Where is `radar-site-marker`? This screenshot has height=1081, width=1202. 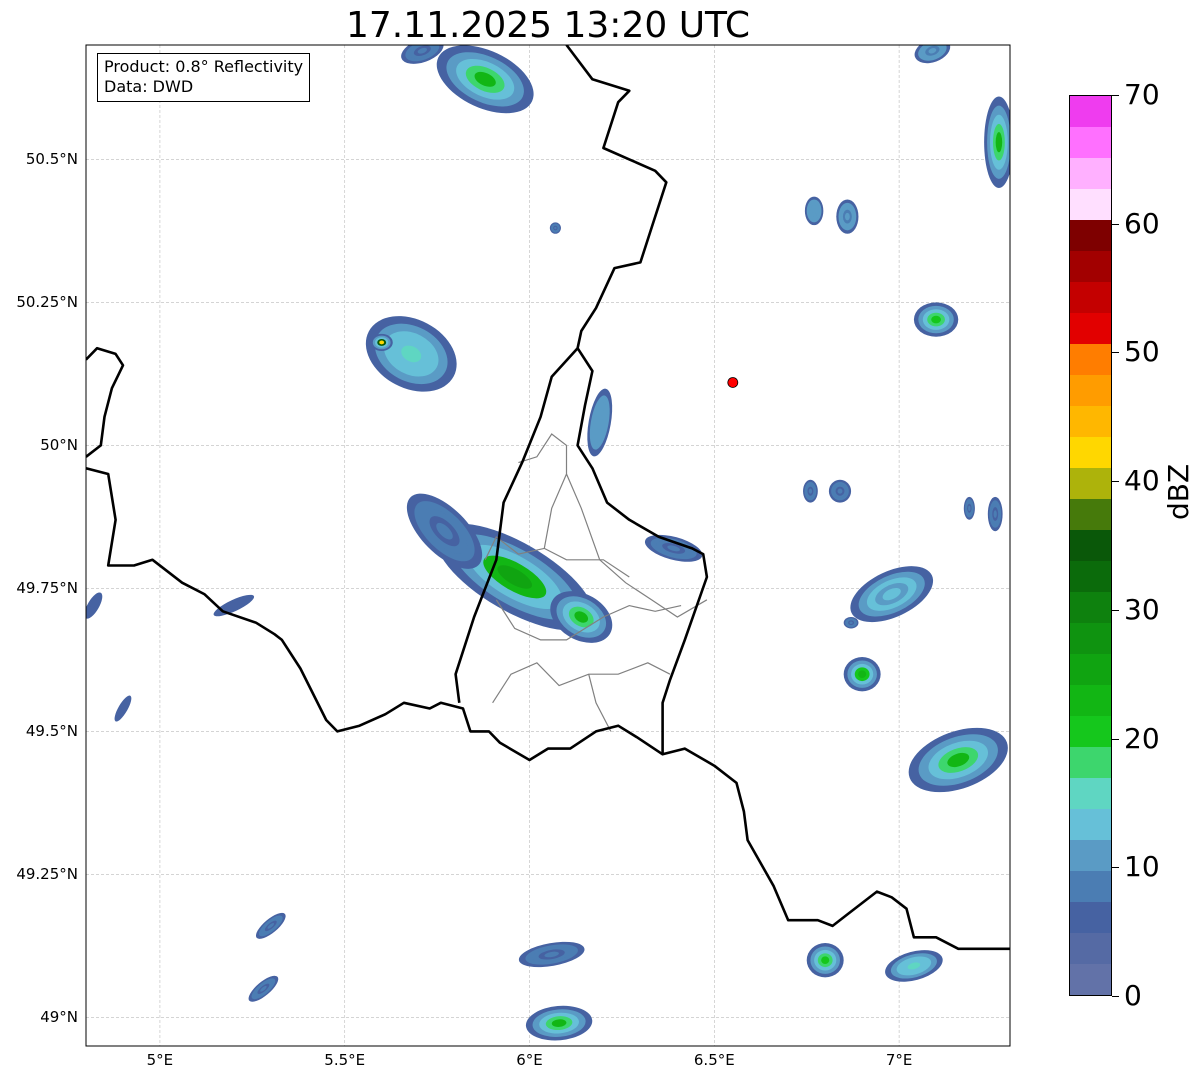 radar-site-marker is located at coordinates (733, 382).